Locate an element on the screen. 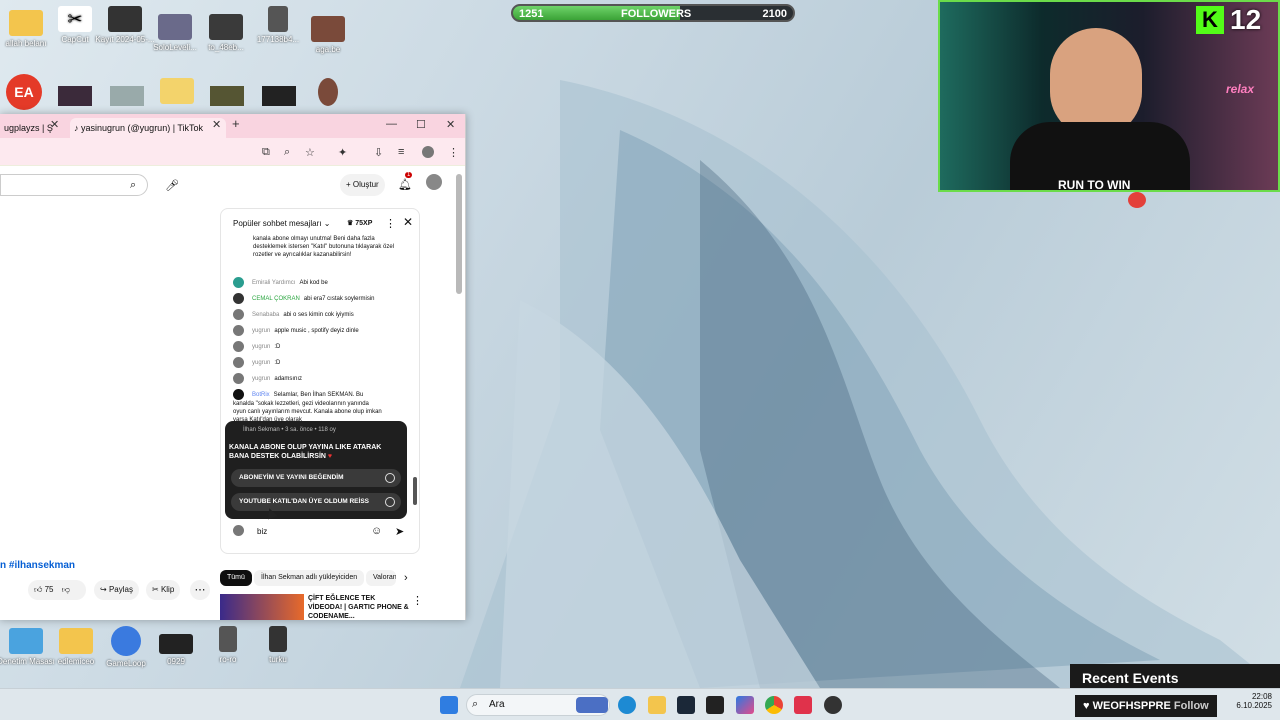 This screenshot has width=1280, height=720. desktop-icon-label: GameLoop is located at coordinates (126, 663).